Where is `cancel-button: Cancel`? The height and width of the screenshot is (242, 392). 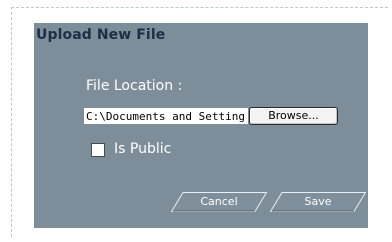 cancel-button: Cancel is located at coordinates (219, 202).